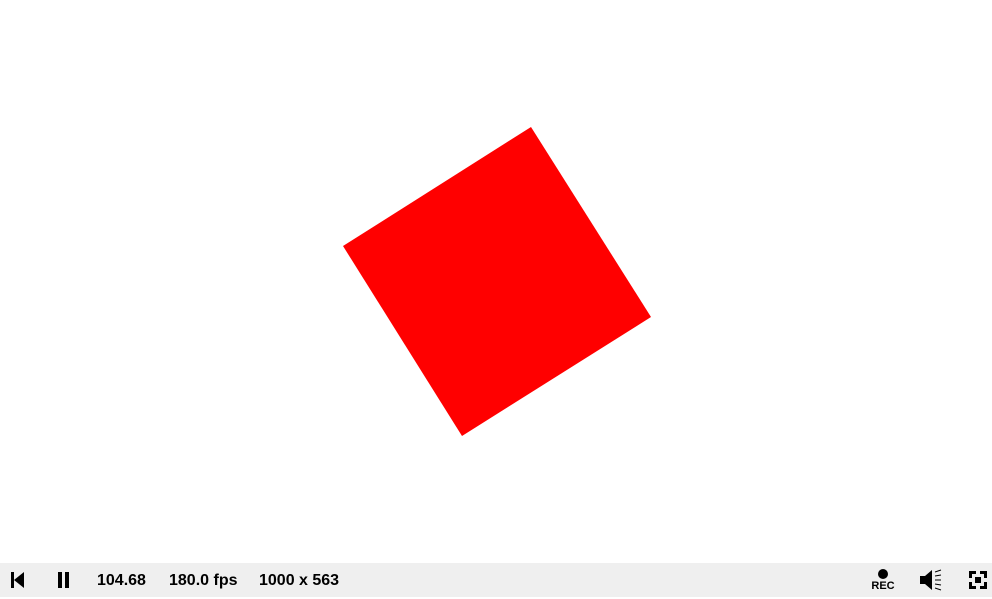  I want to click on record-button: REC, so click(883, 581).